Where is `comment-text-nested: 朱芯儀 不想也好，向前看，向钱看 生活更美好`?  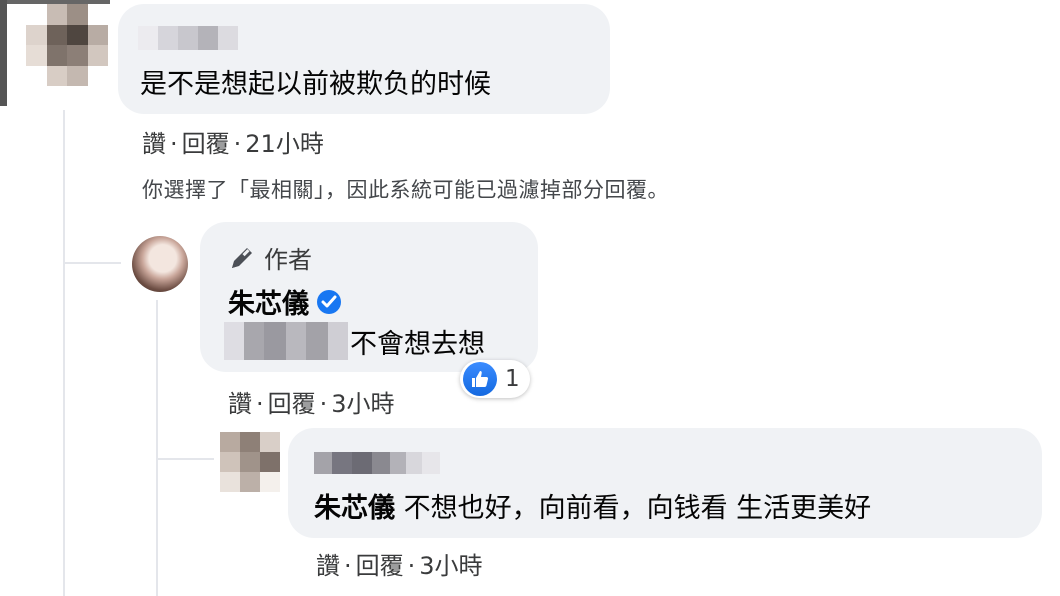
comment-text-nested: 朱芯儀 不想也好，向前看，向钱看 生活更美好 is located at coordinates (592, 505).